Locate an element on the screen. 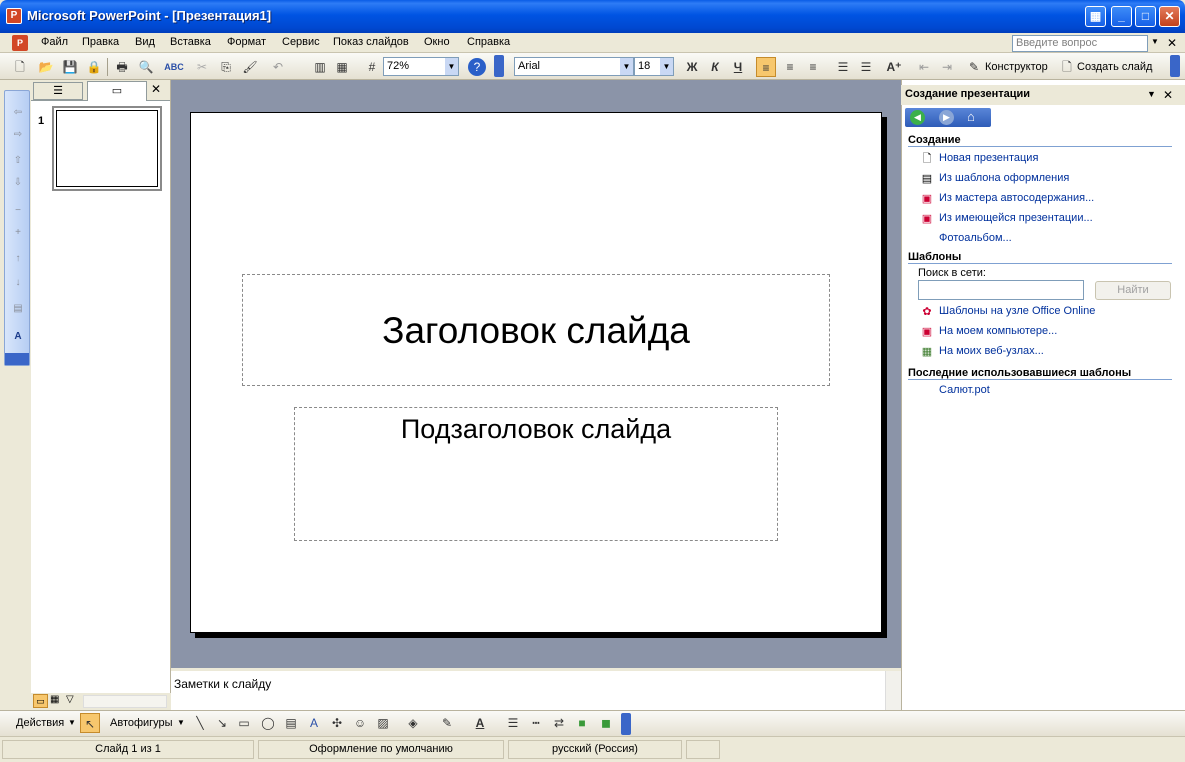 The height and width of the screenshot is (762, 1185). document-icon: P is located at coordinates (20, 43).